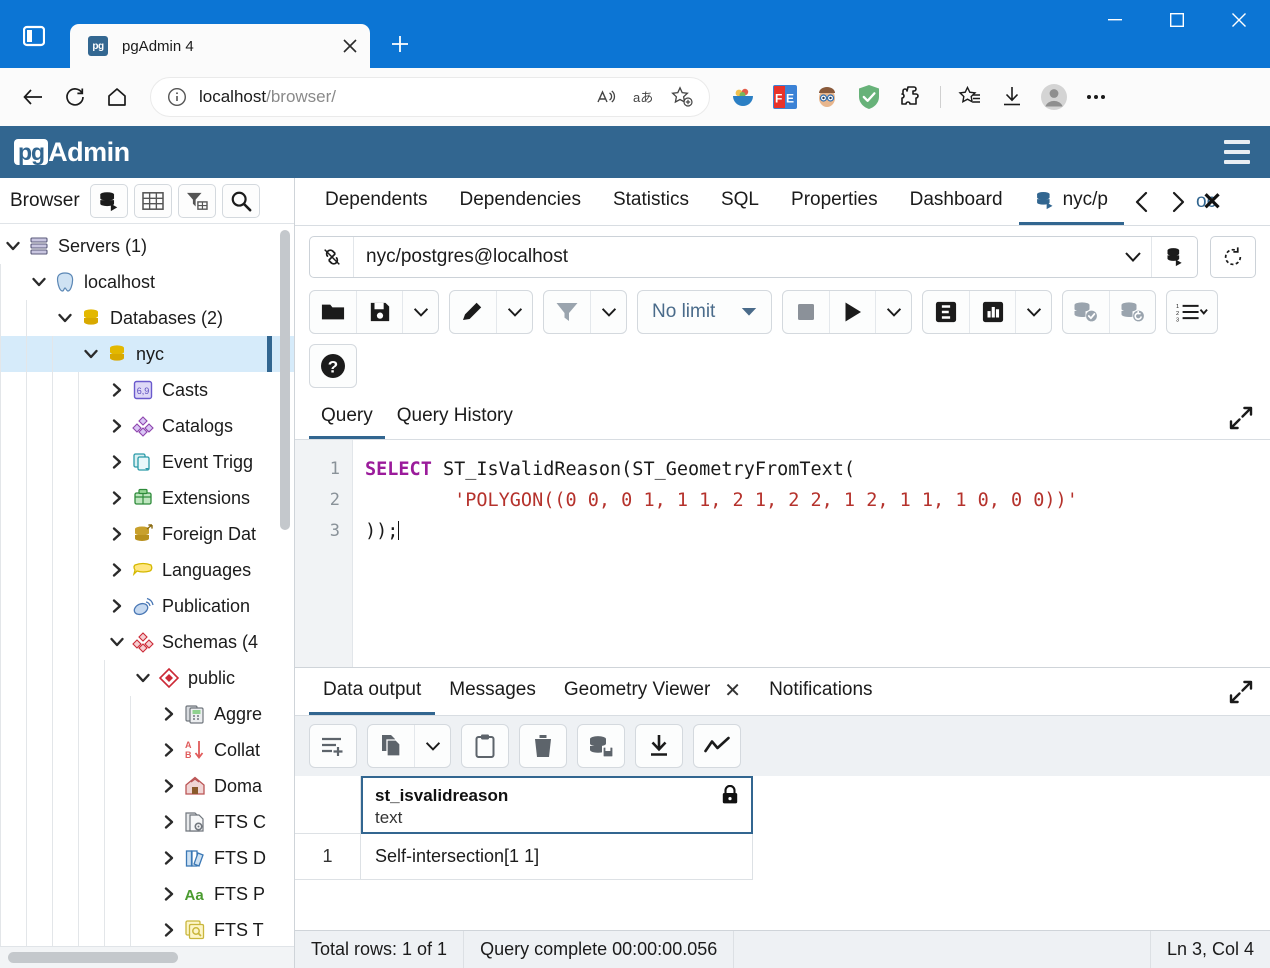 The image size is (1270, 968). I want to click on expand-output-panel-icon, so click(1241, 692).